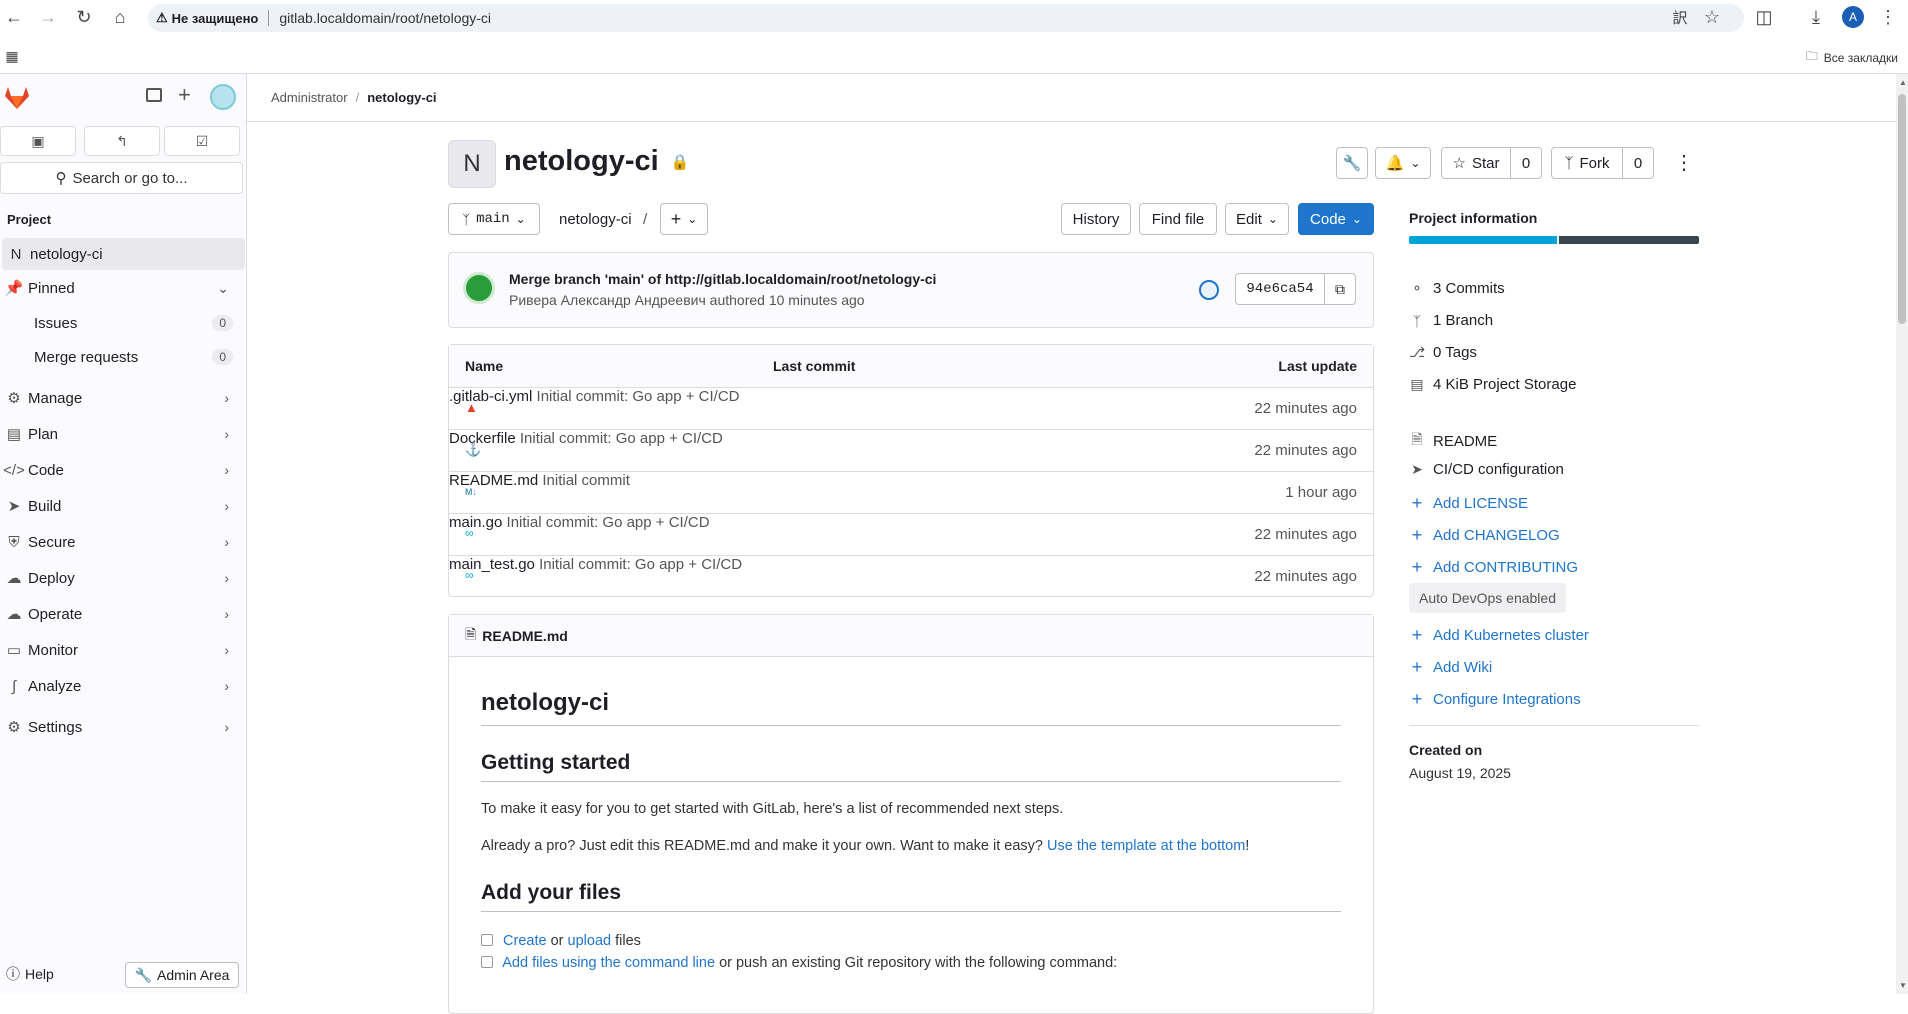  Describe the element at coordinates (1336, 219) in the screenshot. I see `code-dropdown-button: Code ⌄` at that location.